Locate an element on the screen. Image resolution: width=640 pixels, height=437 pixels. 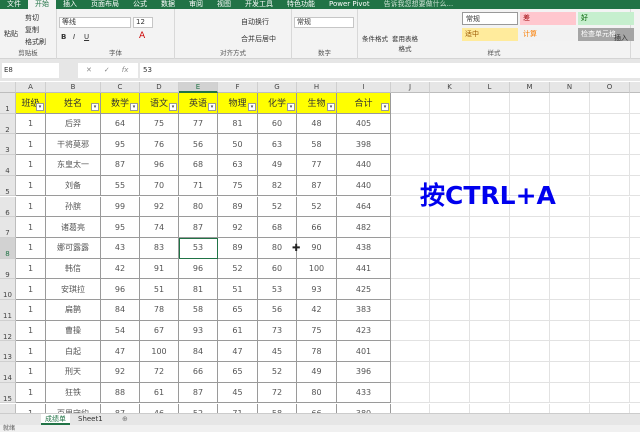
row-header: 12 is located at coordinates (8, 331).